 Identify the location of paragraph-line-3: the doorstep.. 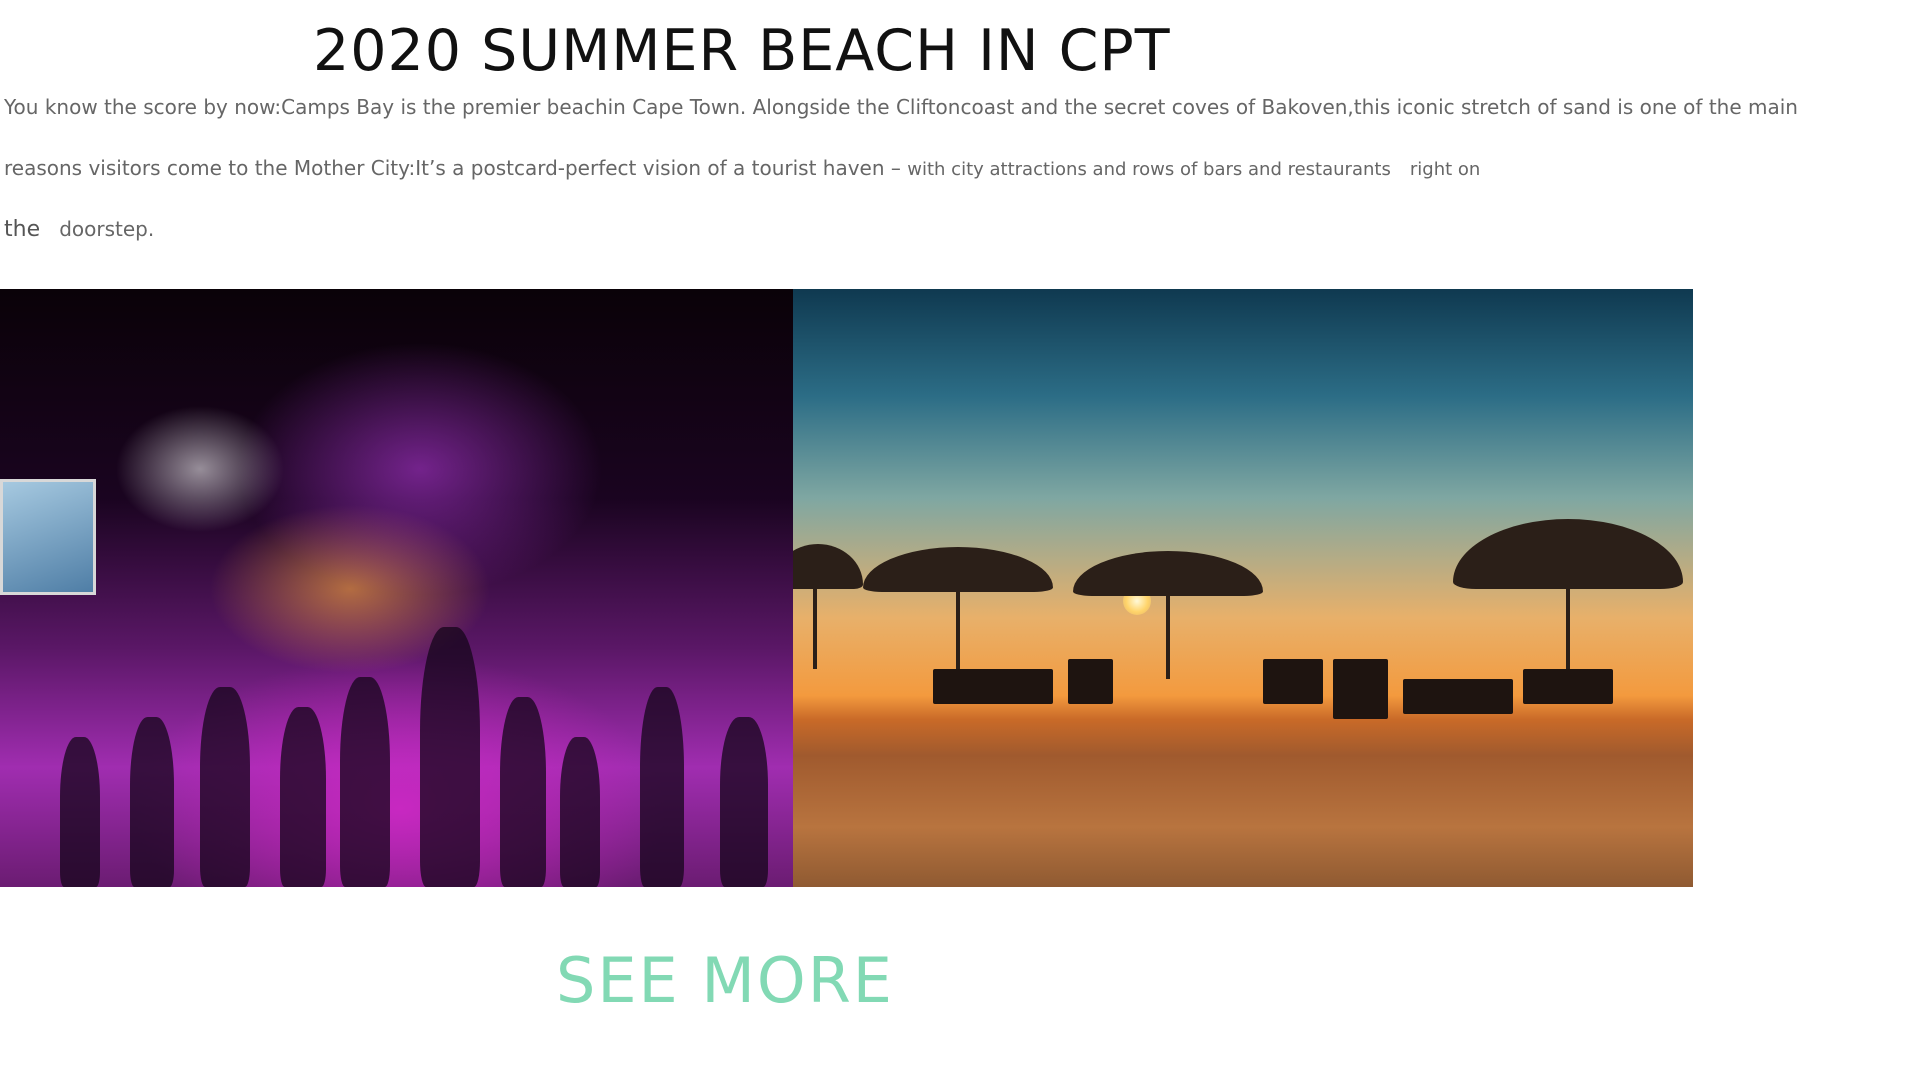
(954, 242).